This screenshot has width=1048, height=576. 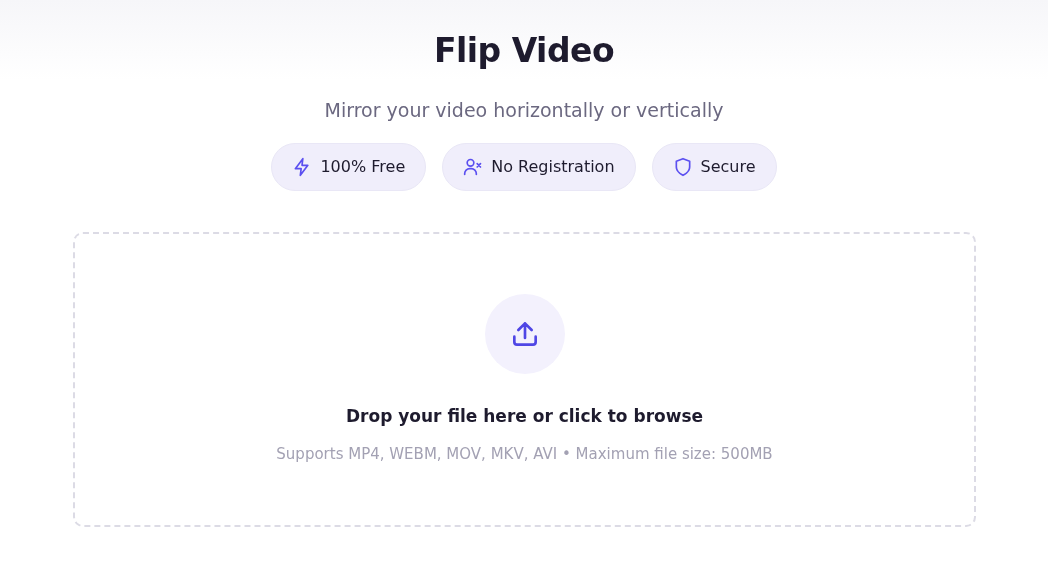 What do you see at coordinates (473, 167) in the screenshot?
I see `user-cross-icon` at bounding box center [473, 167].